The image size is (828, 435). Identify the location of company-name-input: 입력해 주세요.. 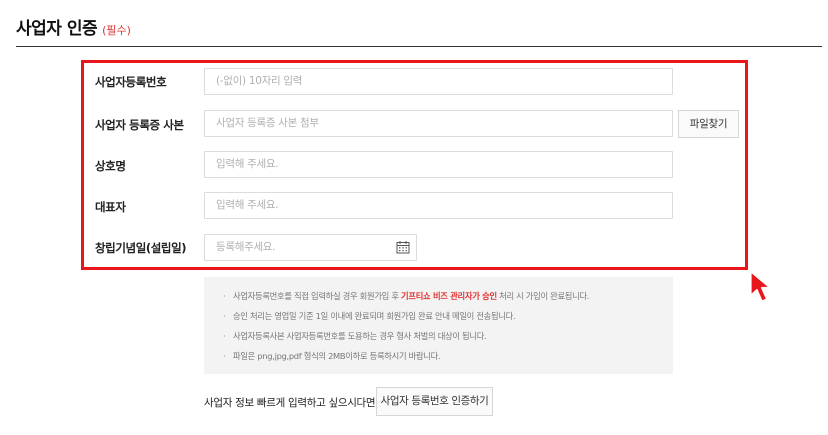
(438, 164).